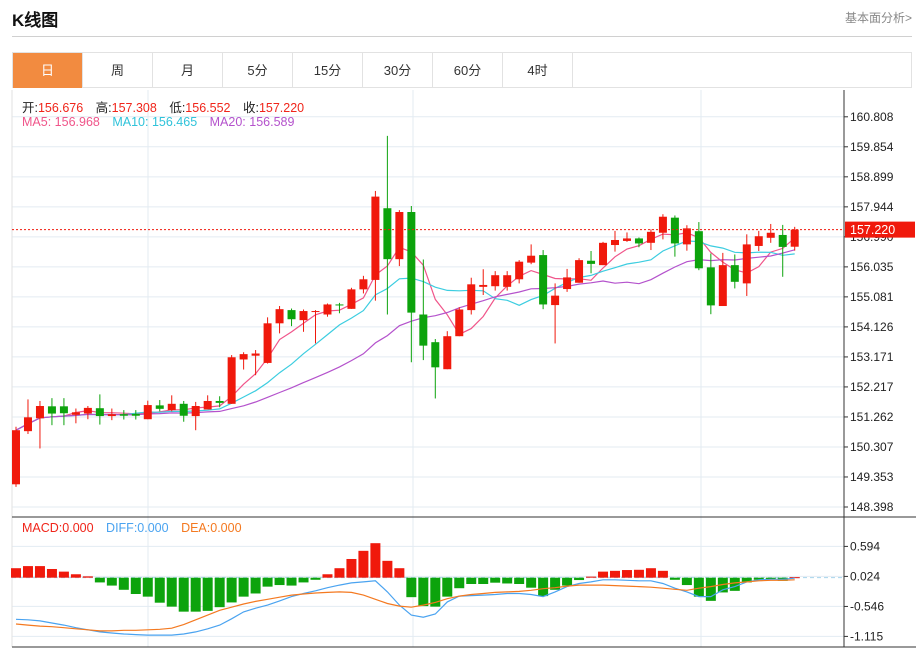  I want to click on price-tick-label: 150.307, so click(872, 447).